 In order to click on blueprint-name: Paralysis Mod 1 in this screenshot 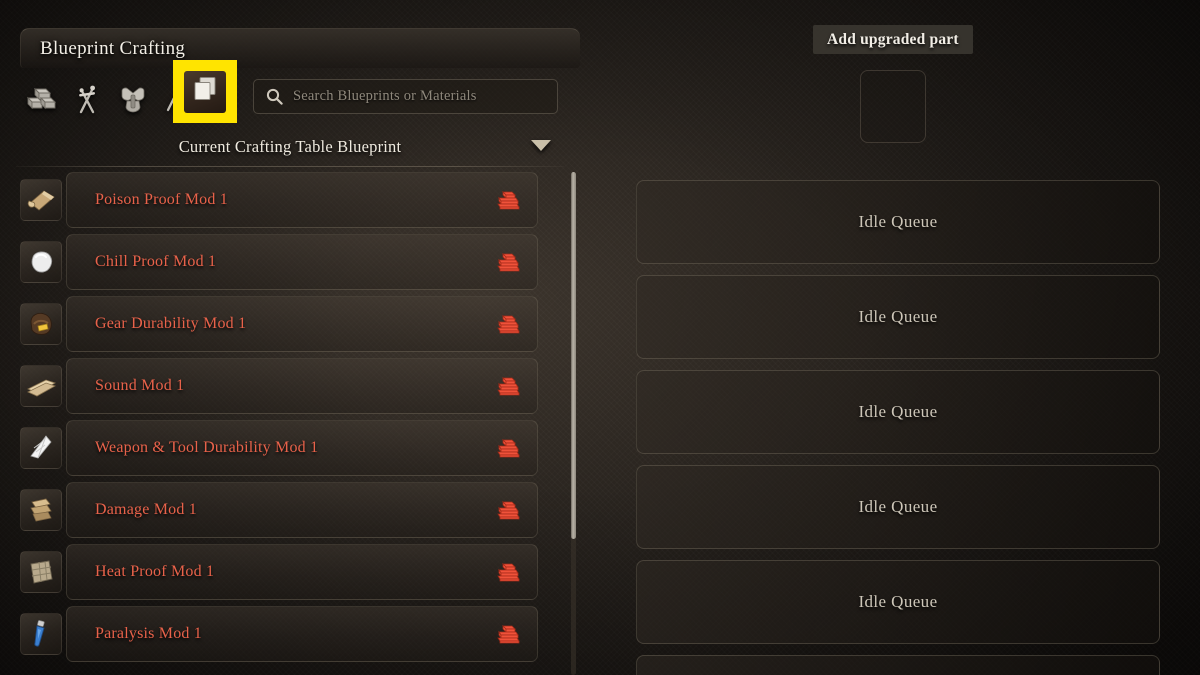, I will do `click(148, 633)`.